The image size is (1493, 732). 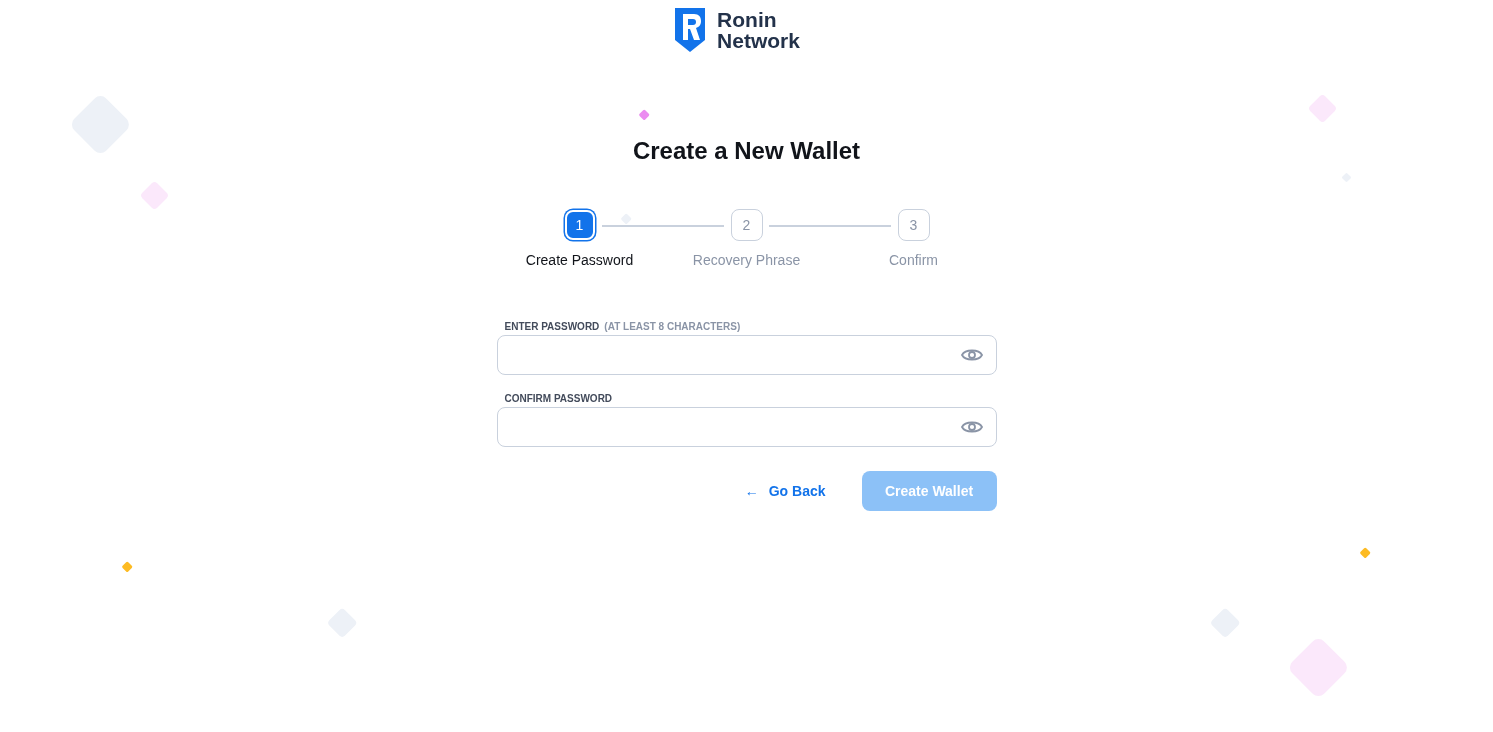 I want to click on field-hint: (AT LEAST 8 CHARACTERS), so click(x=672, y=326).